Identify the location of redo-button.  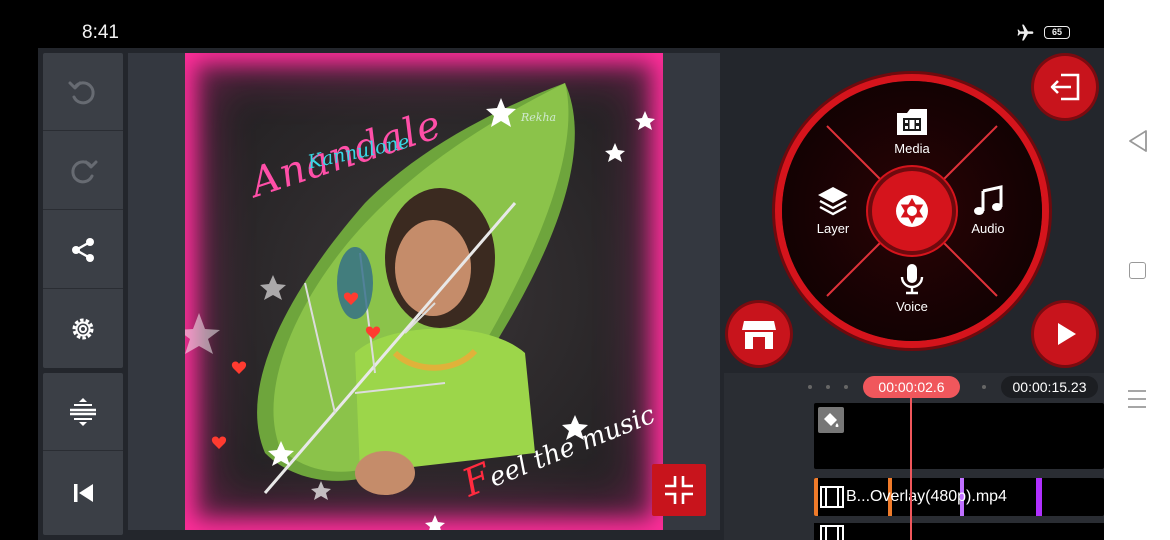
(83, 171).